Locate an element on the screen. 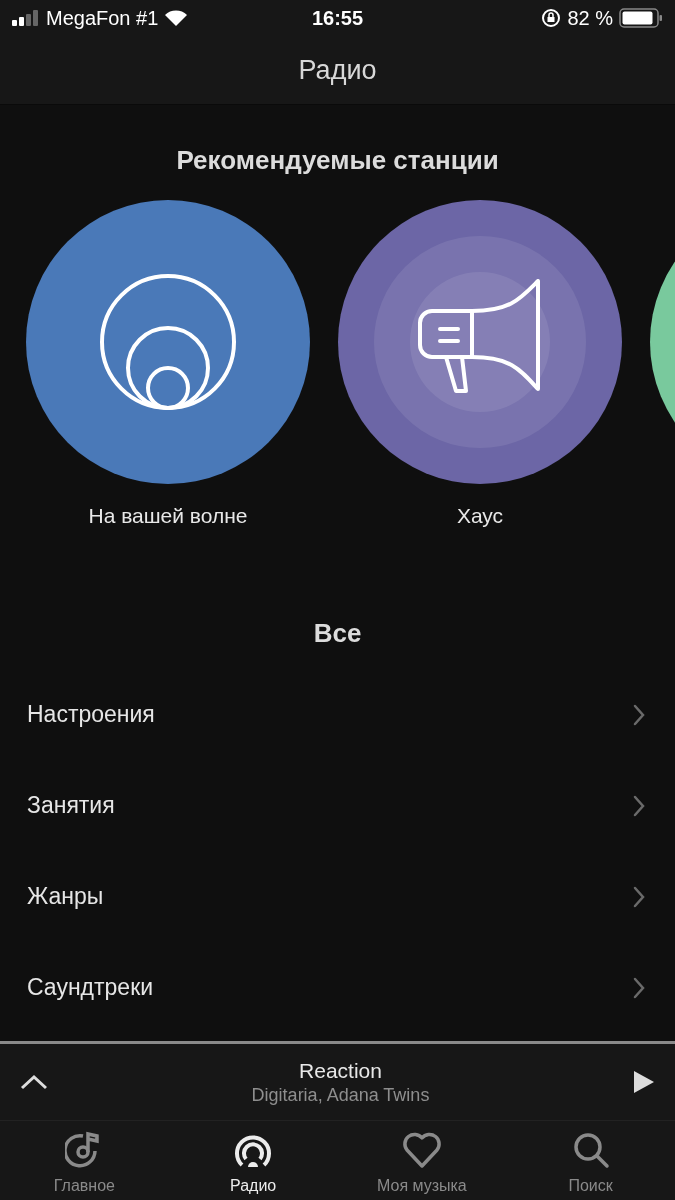 The image size is (675, 1200). tab-item: Моя музыка is located at coordinates (422, 1160).